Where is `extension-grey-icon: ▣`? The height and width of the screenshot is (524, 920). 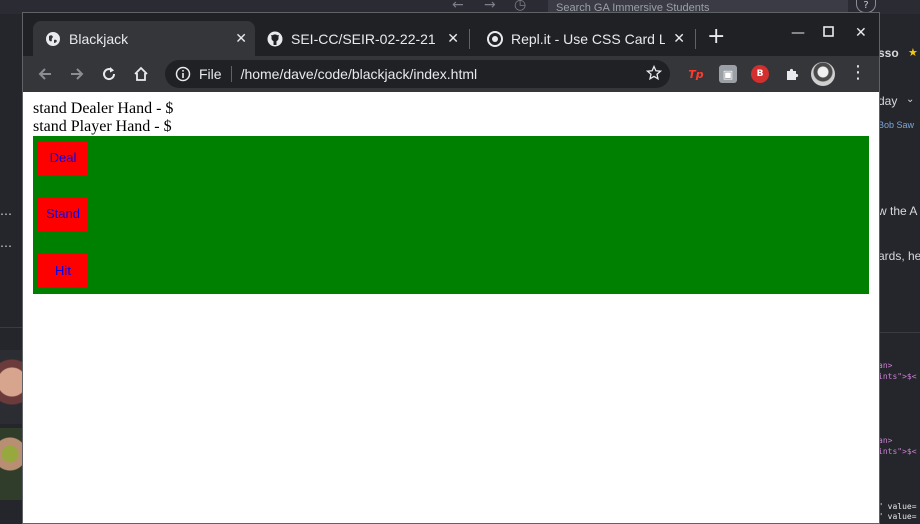
extension-grey-icon: ▣ is located at coordinates (728, 74).